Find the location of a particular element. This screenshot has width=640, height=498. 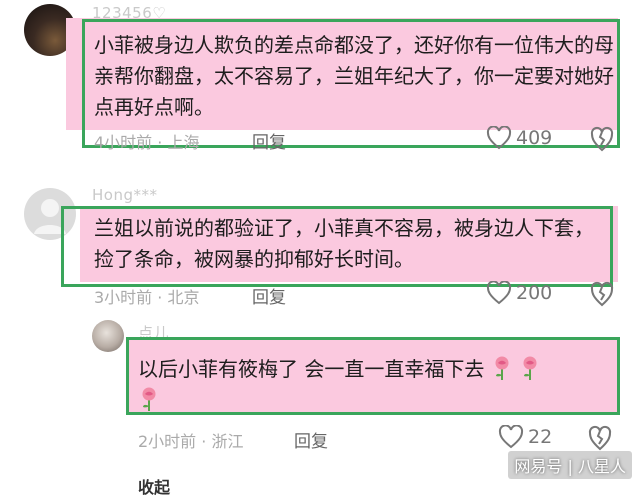

like-count: 409 is located at coordinates (534, 138).